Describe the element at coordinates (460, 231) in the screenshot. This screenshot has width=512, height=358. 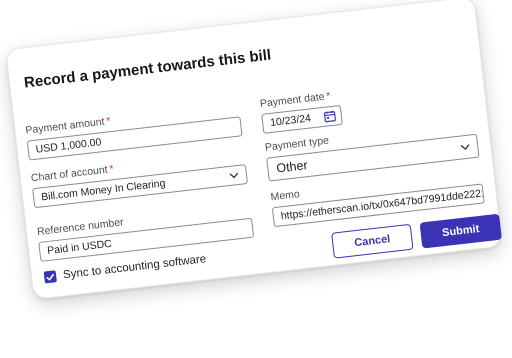
I see `submit-button: Submit` at that location.